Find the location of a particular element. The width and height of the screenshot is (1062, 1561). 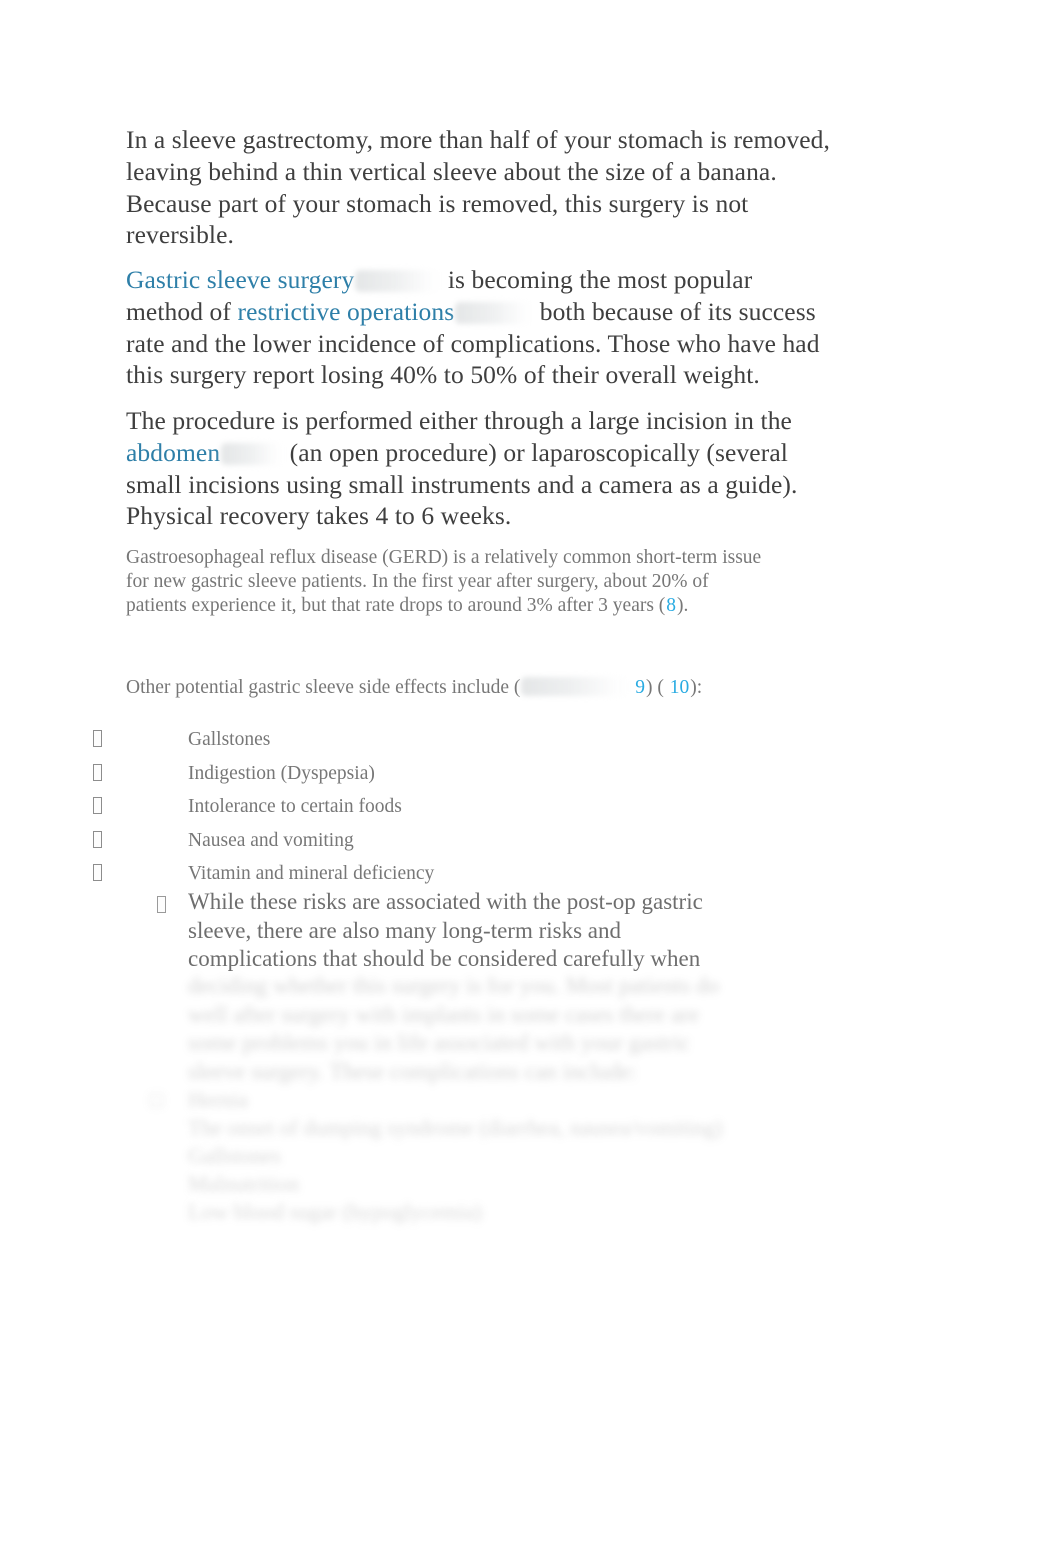

reference-link-8: 8 is located at coordinates (671, 605).